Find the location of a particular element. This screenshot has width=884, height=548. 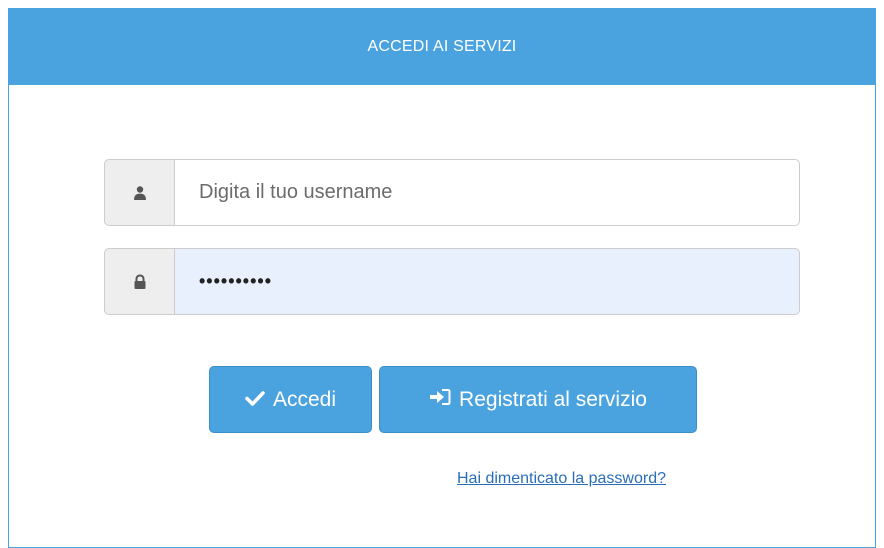

password-input: •••••••••• is located at coordinates (487, 281).